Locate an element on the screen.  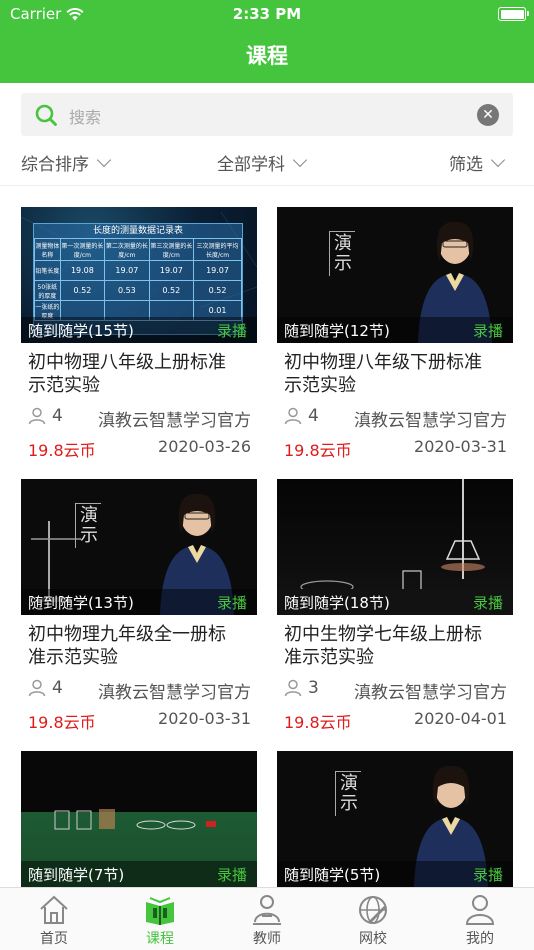
search-input: 搜索 is located at coordinates (85, 116).